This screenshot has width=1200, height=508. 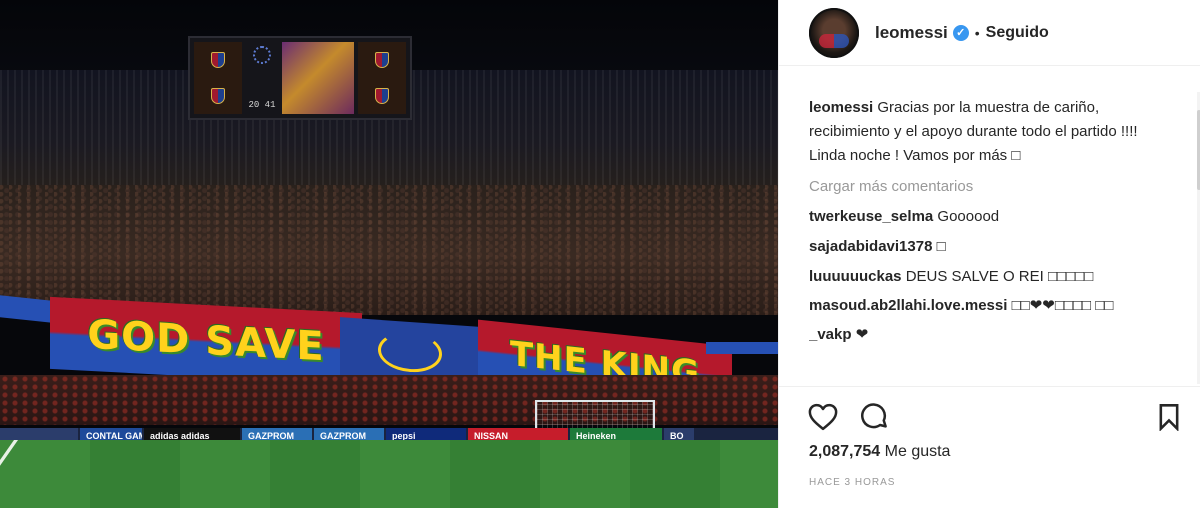 I want to click on heart-outline-icon, so click(x=823, y=417).